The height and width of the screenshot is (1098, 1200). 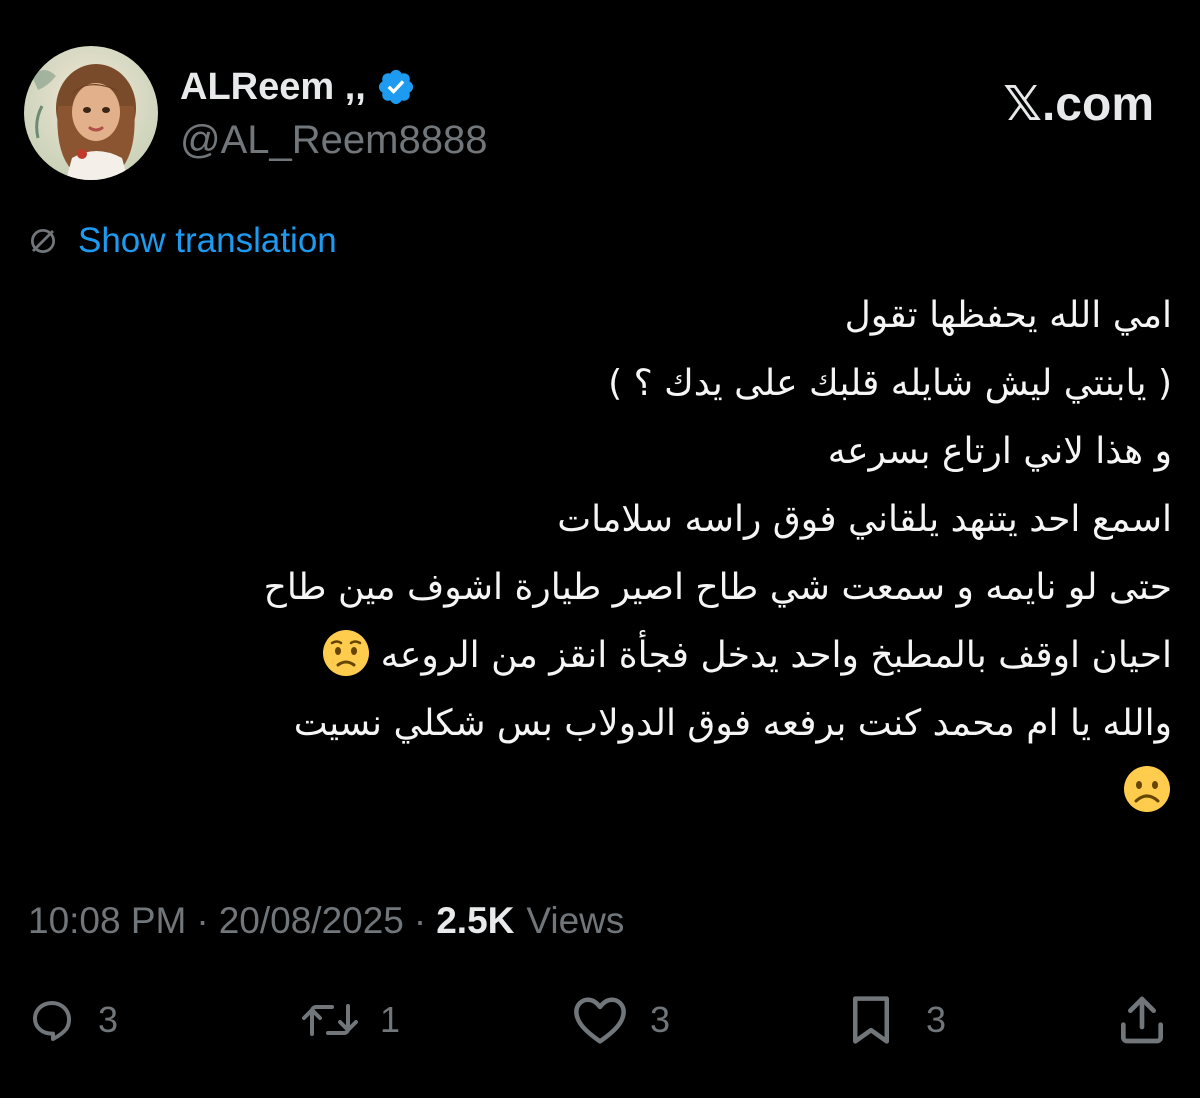 I want to click on repost-count: 1, so click(x=390, y=1019).